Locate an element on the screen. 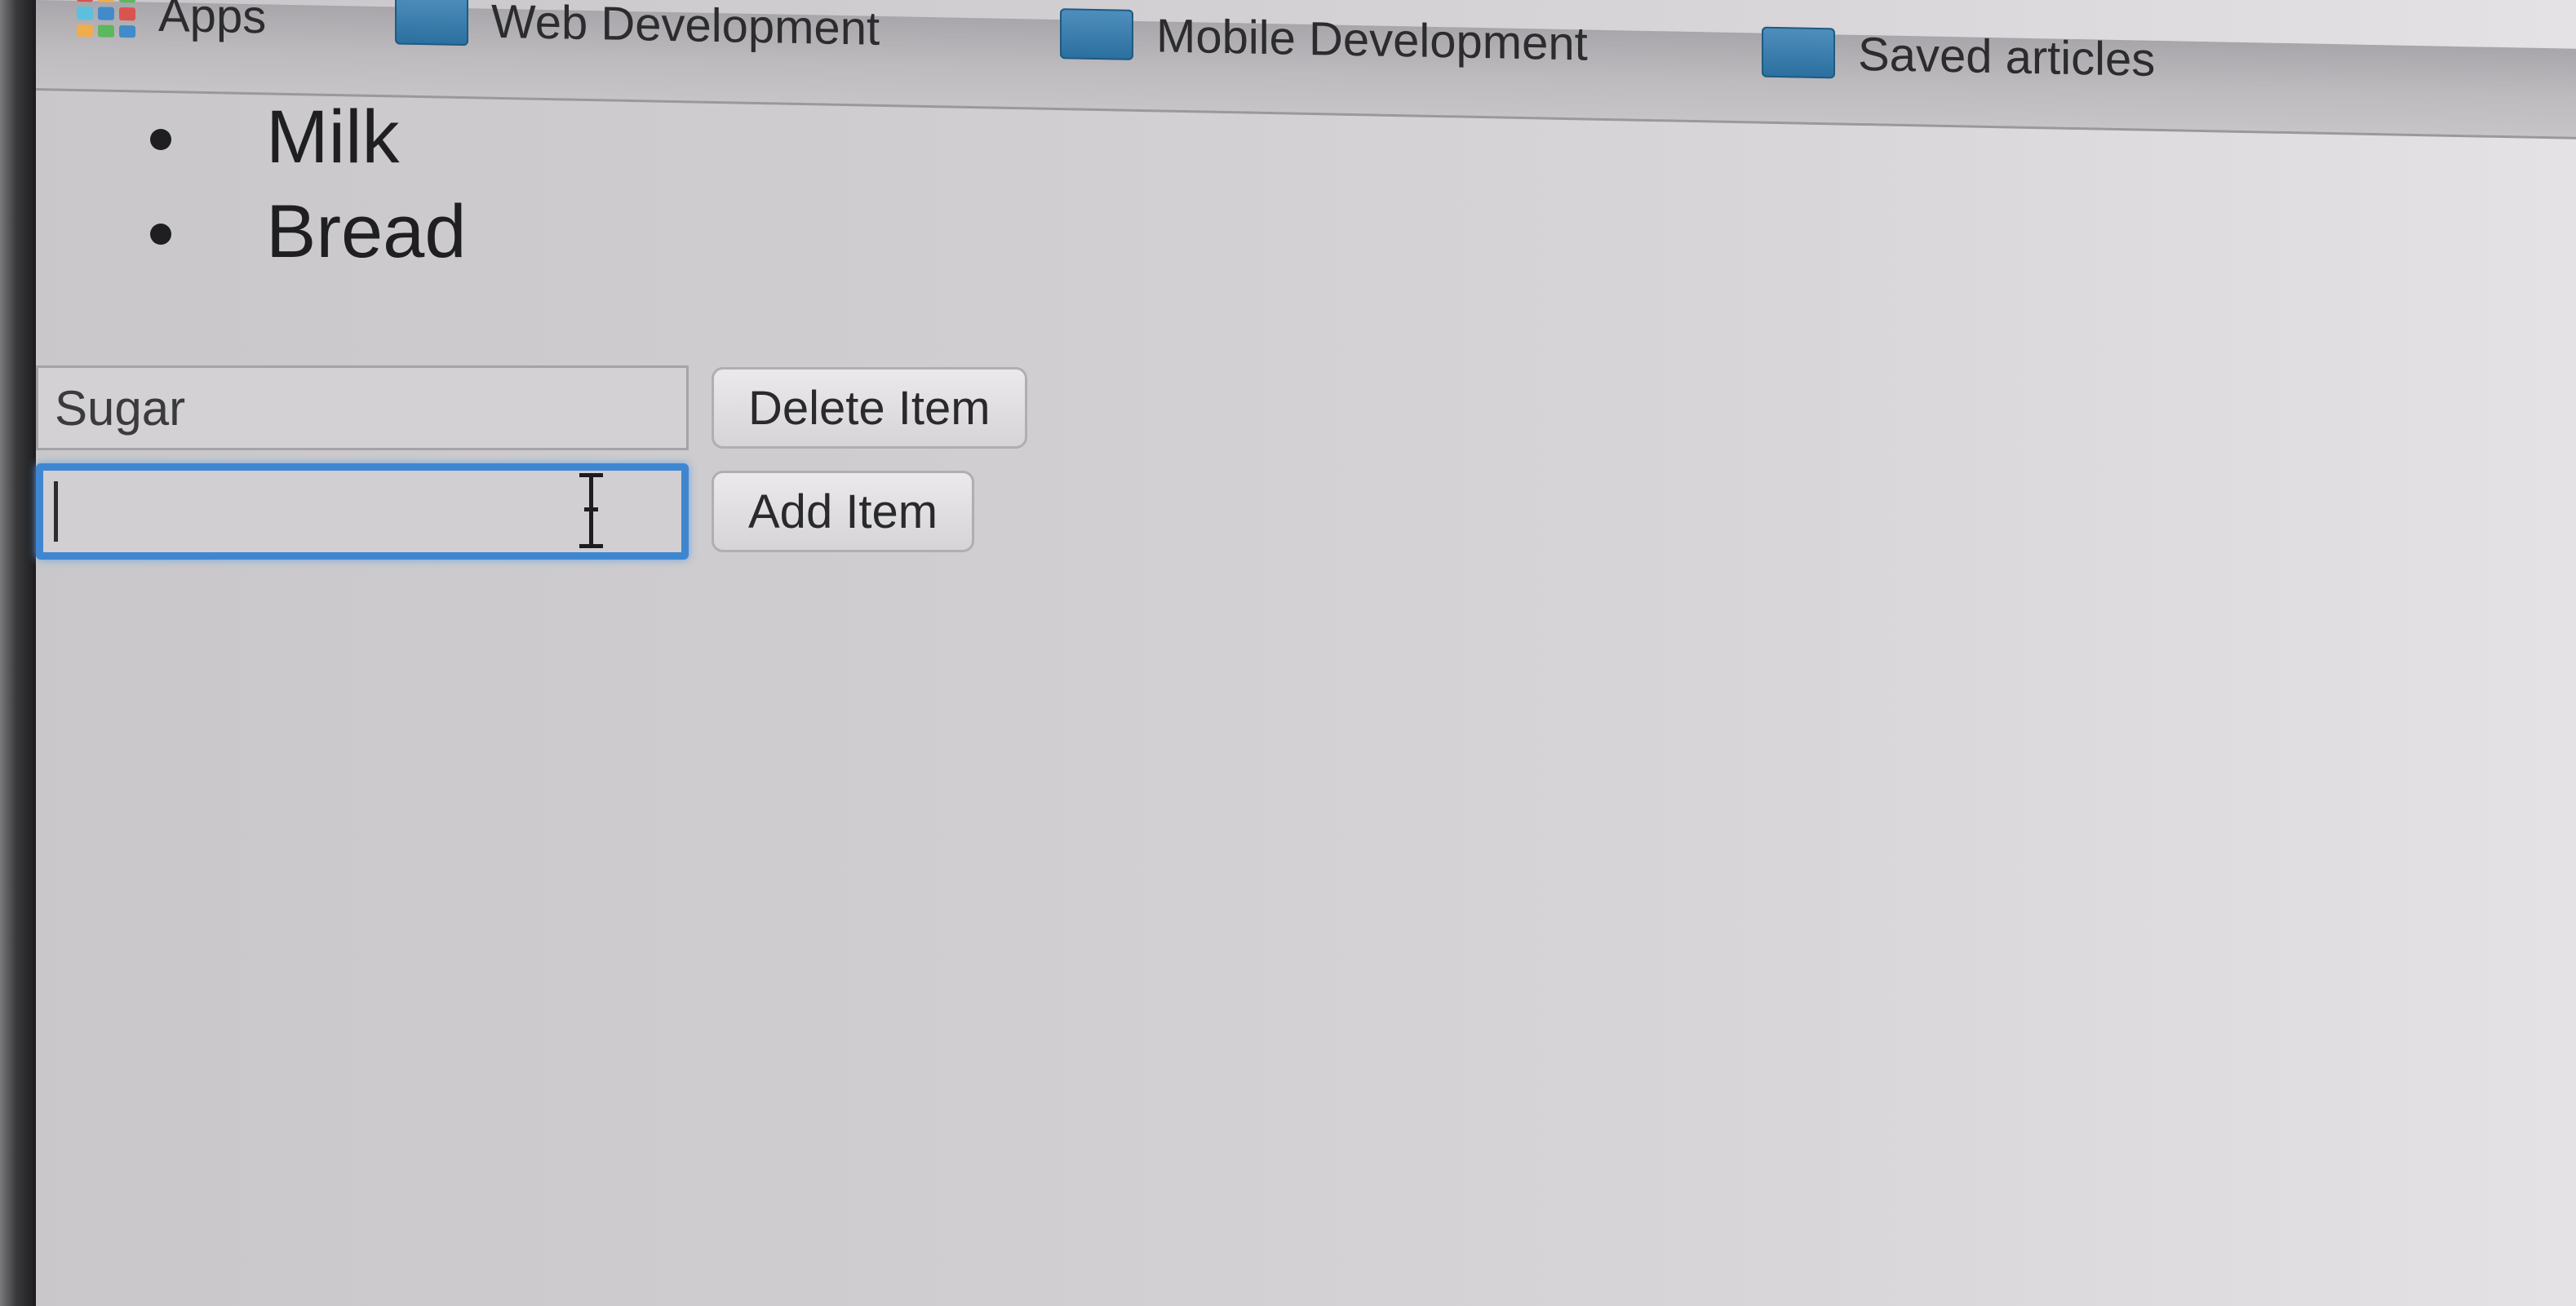  bookmark-apps: Apps is located at coordinates (172, 21).